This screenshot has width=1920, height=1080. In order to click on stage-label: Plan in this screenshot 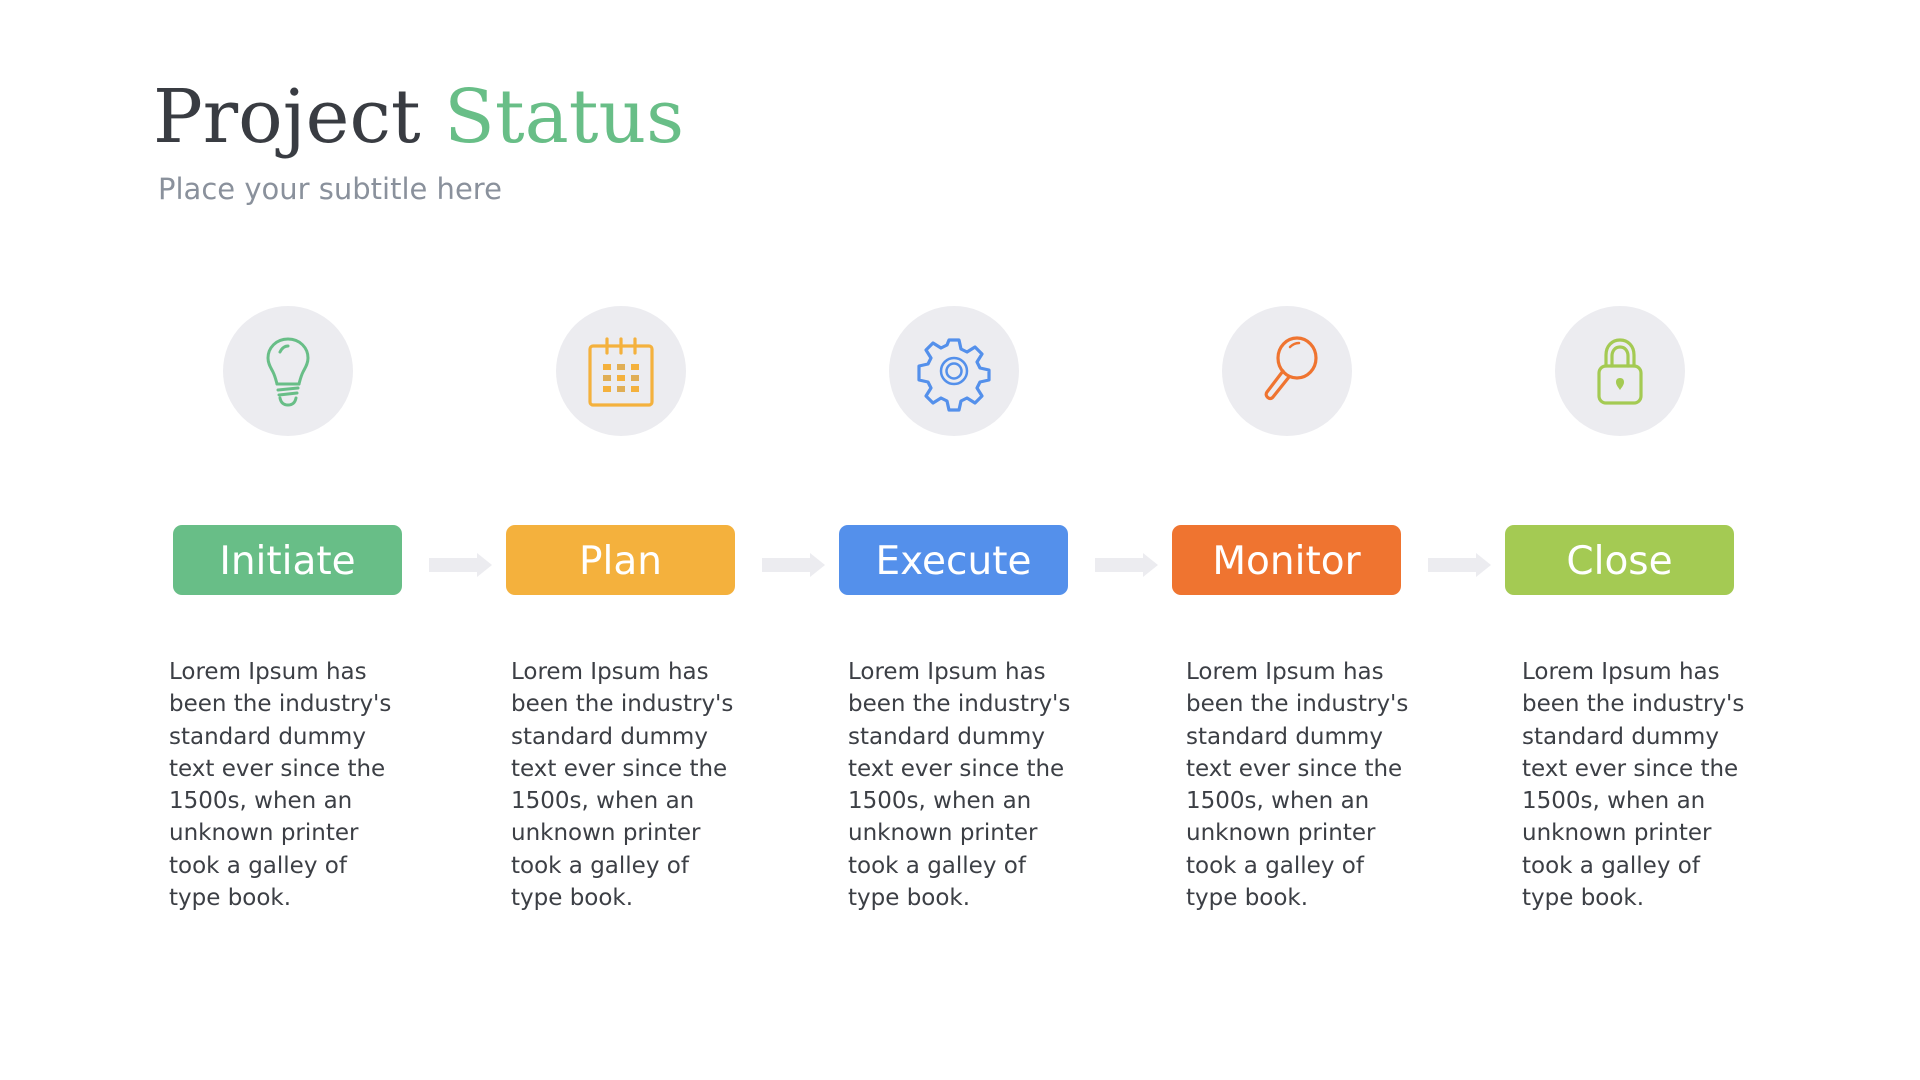, I will do `click(620, 561)`.